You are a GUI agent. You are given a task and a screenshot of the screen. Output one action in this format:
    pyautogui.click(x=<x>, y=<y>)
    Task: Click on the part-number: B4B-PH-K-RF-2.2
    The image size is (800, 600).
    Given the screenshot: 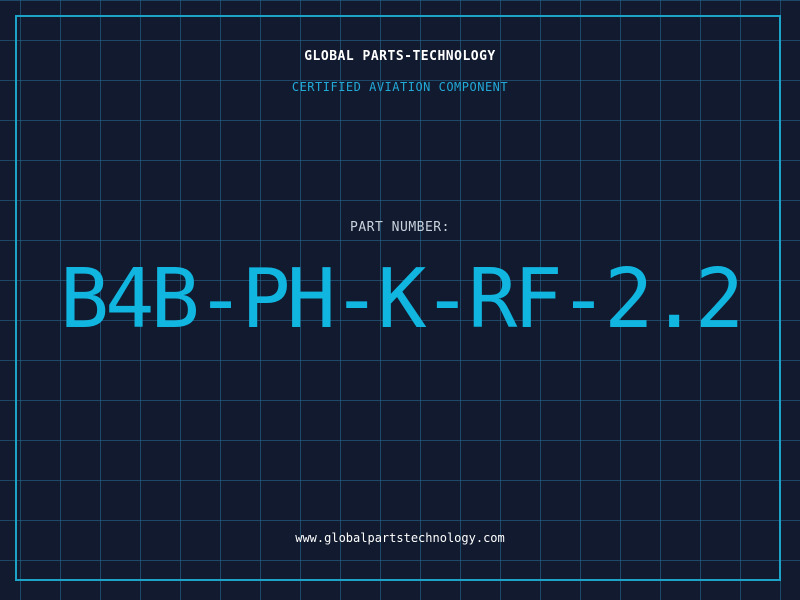 What is the action you would take?
    pyautogui.click(x=402, y=299)
    